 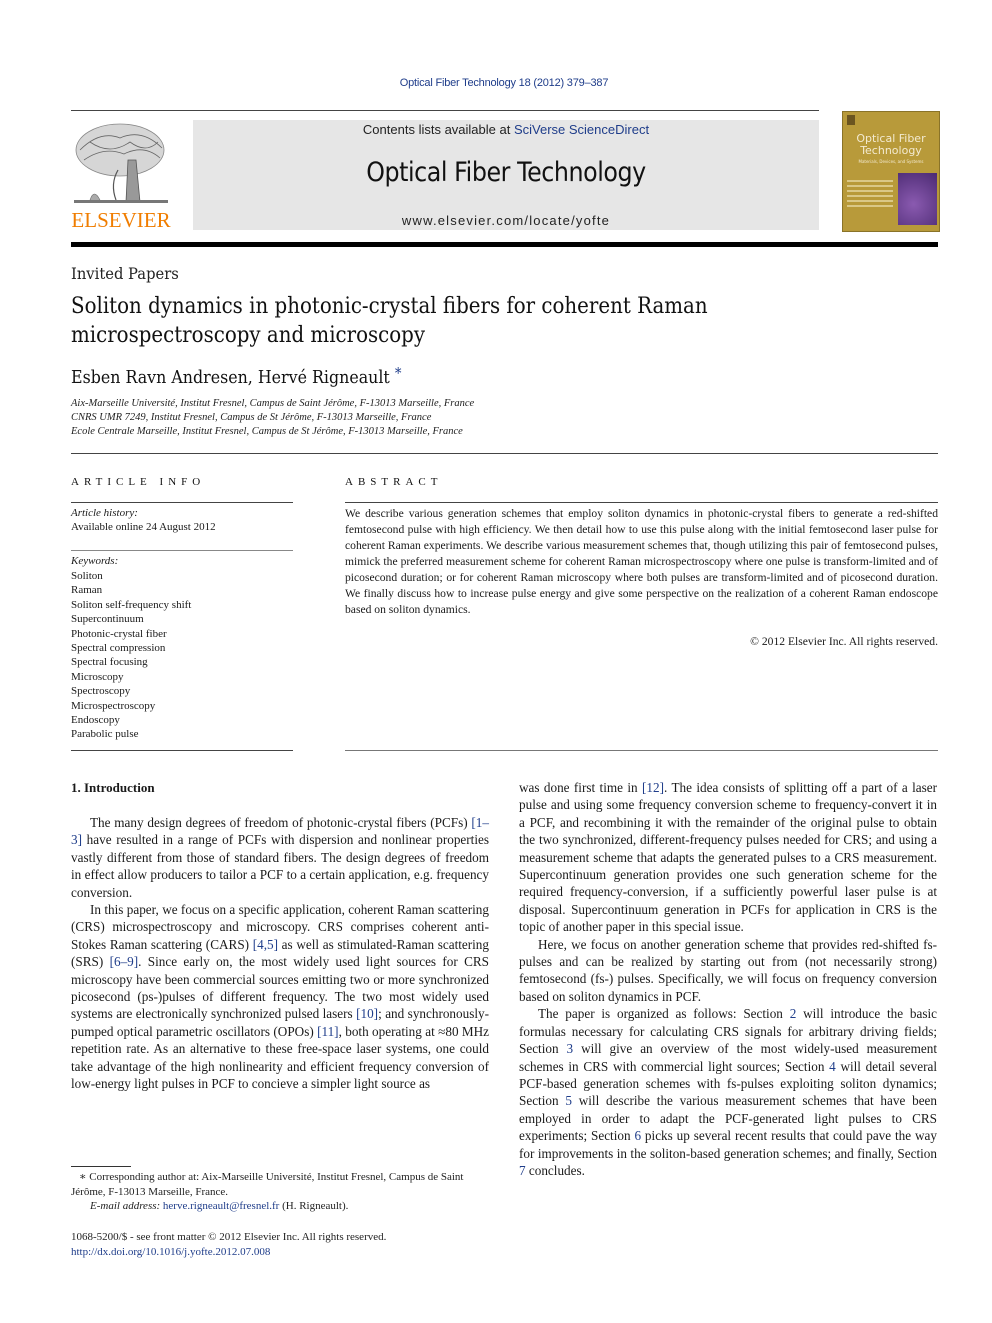 I want to click on keyword: Raman, so click(x=87, y=590).